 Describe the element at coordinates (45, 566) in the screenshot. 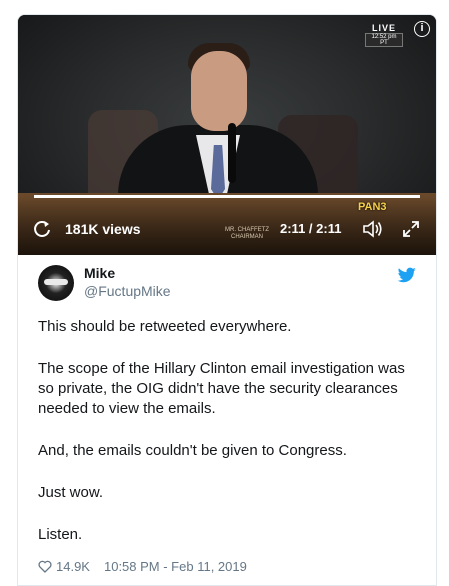

I see `heart-icon` at that location.